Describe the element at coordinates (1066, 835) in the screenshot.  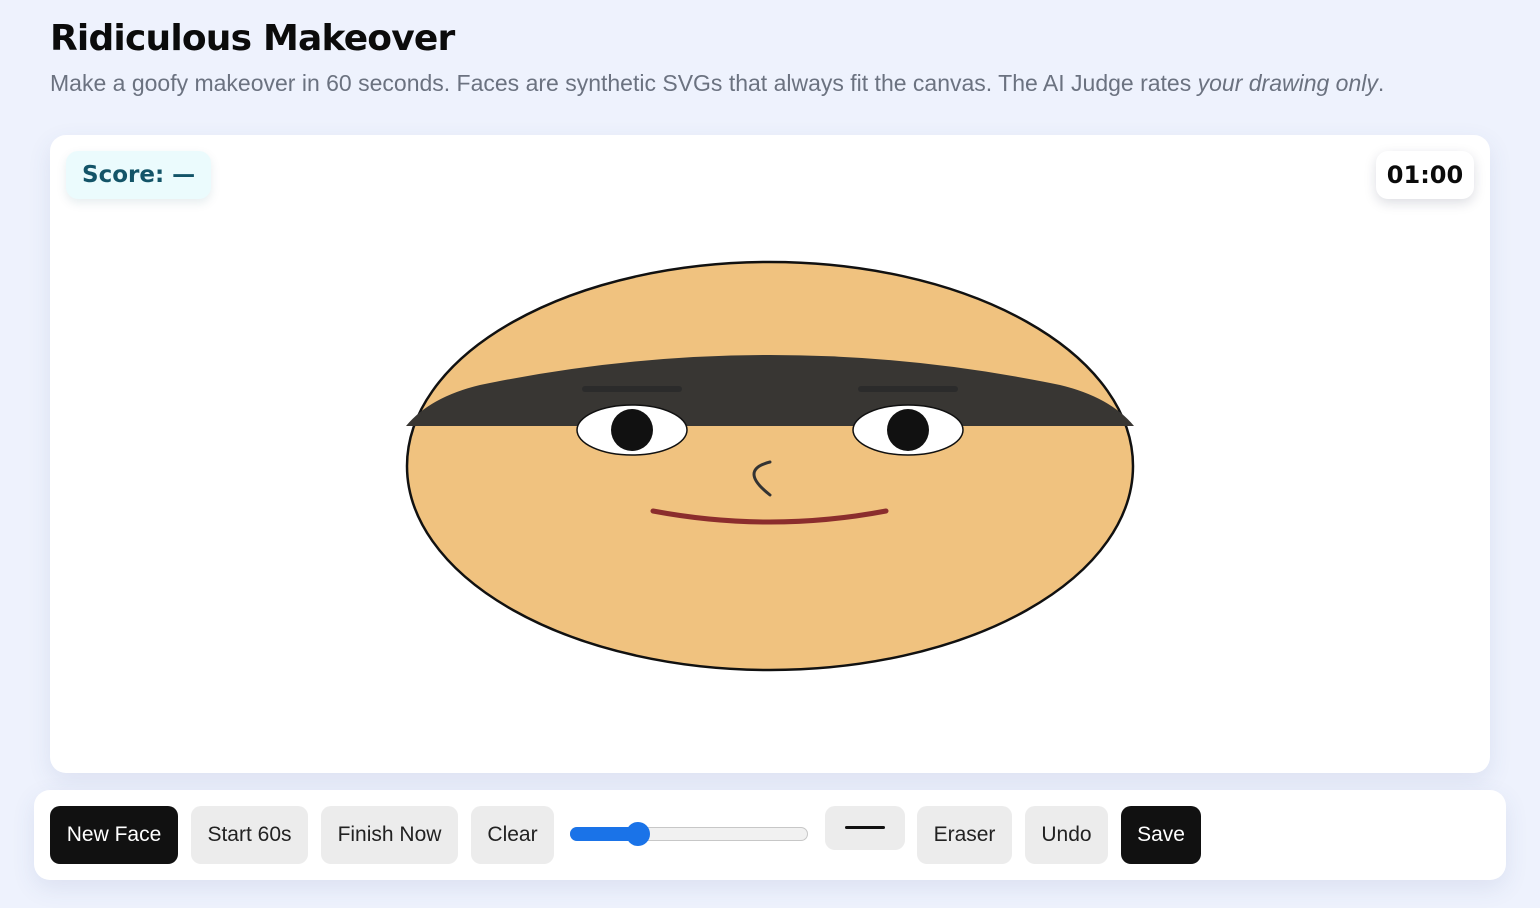
I see `undo-button: Undo` at that location.